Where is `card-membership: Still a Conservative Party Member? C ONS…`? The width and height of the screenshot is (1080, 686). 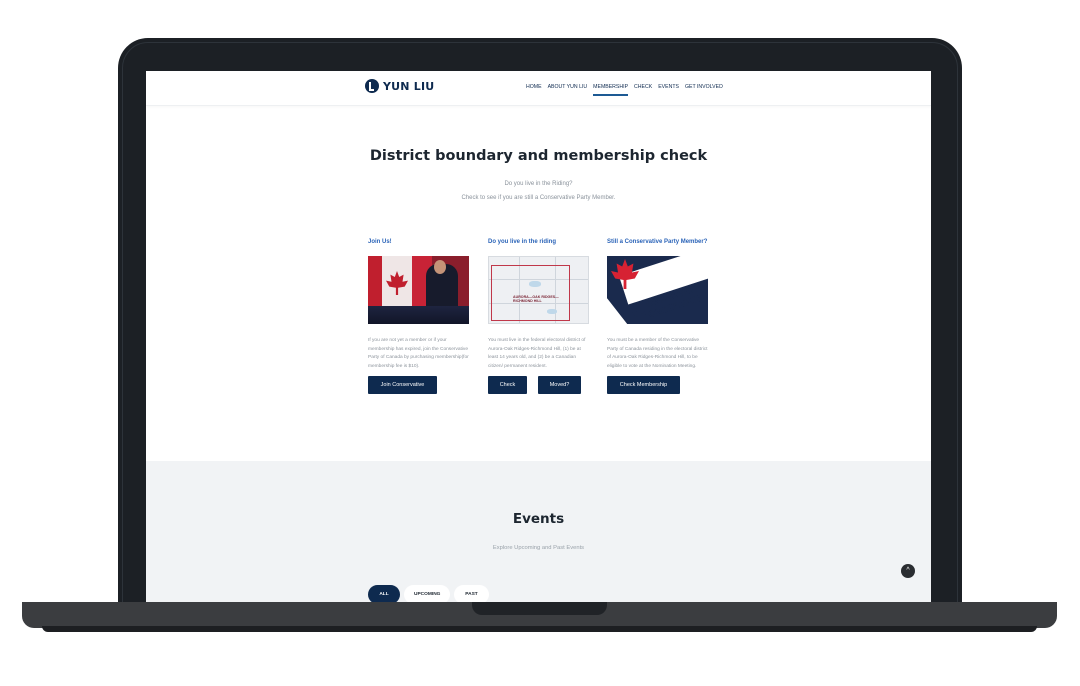 card-membership: Still a Conservative Party Member? C ONS… is located at coordinates (658, 316).